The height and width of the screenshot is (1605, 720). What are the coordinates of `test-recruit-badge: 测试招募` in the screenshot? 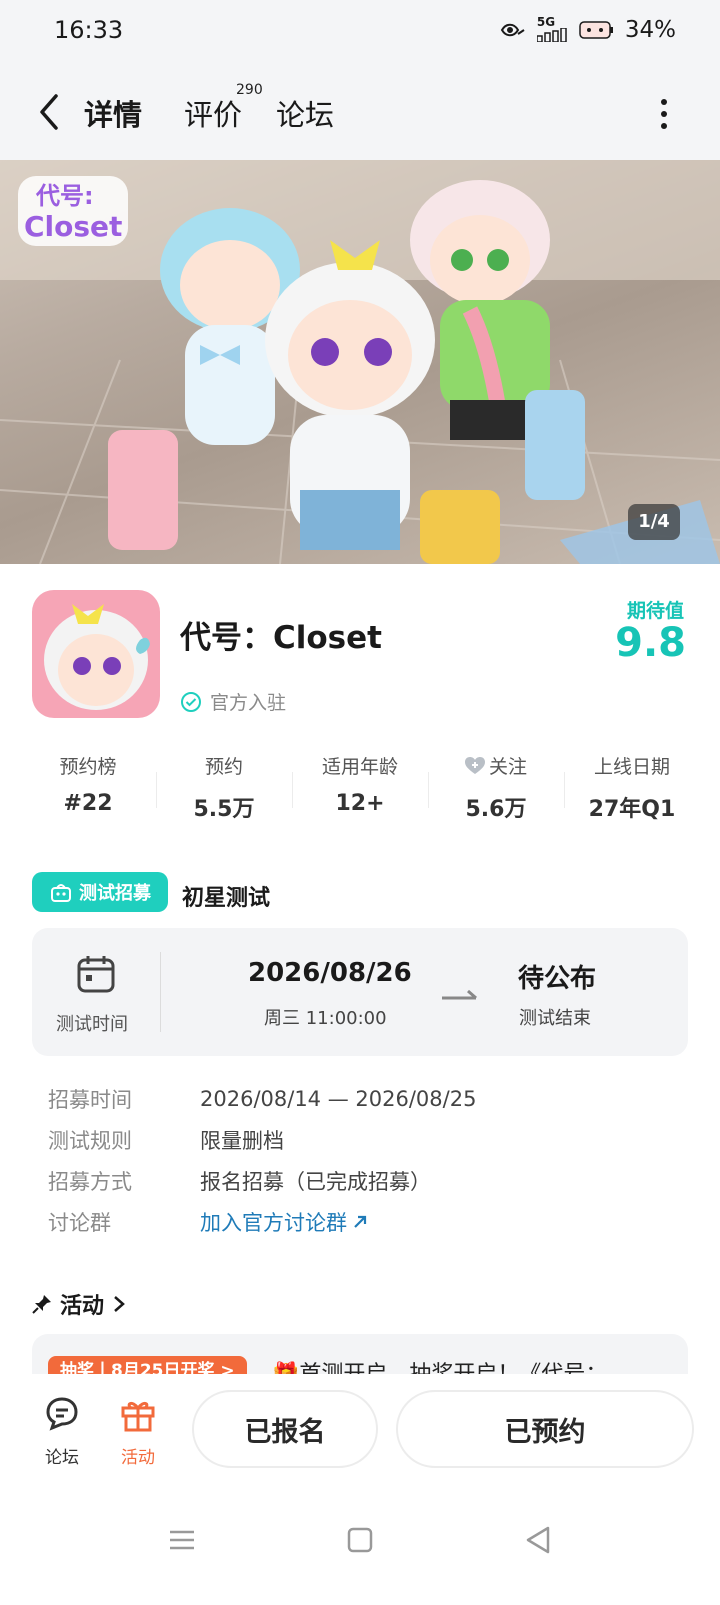 It's located at (100, 892).